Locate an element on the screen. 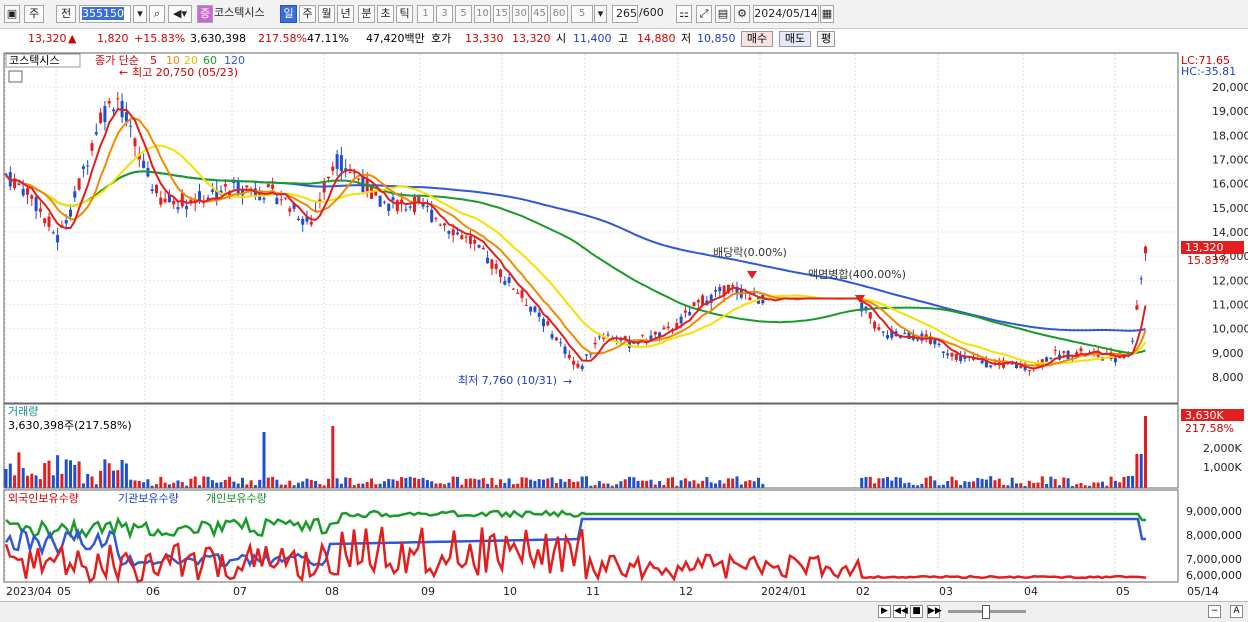 This screenshot has height=622, width=1248. grid-table-icon is located at coordinates (15, 76).